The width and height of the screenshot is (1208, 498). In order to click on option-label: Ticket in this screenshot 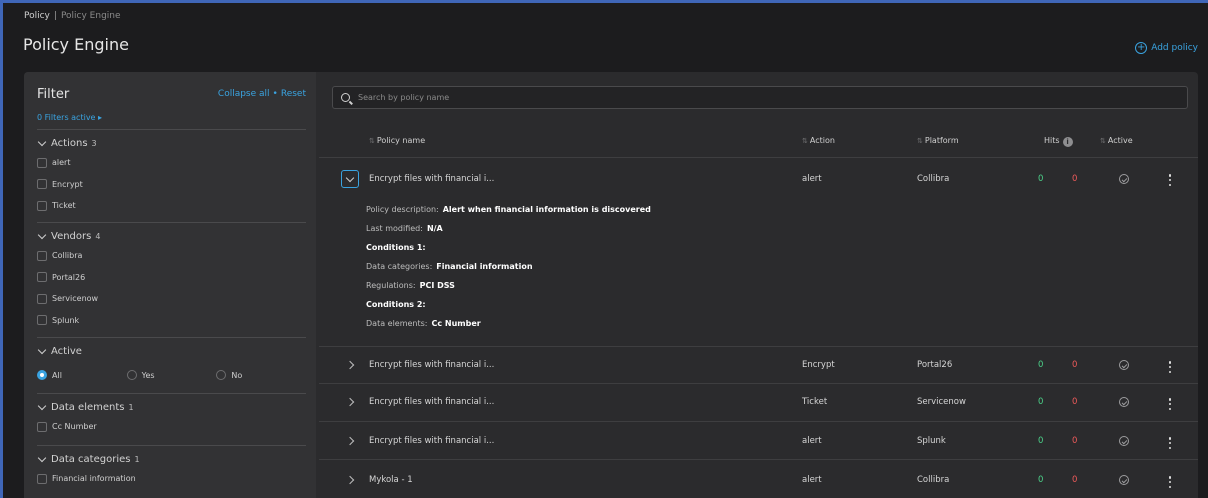, I will do `click(64, 206)`.